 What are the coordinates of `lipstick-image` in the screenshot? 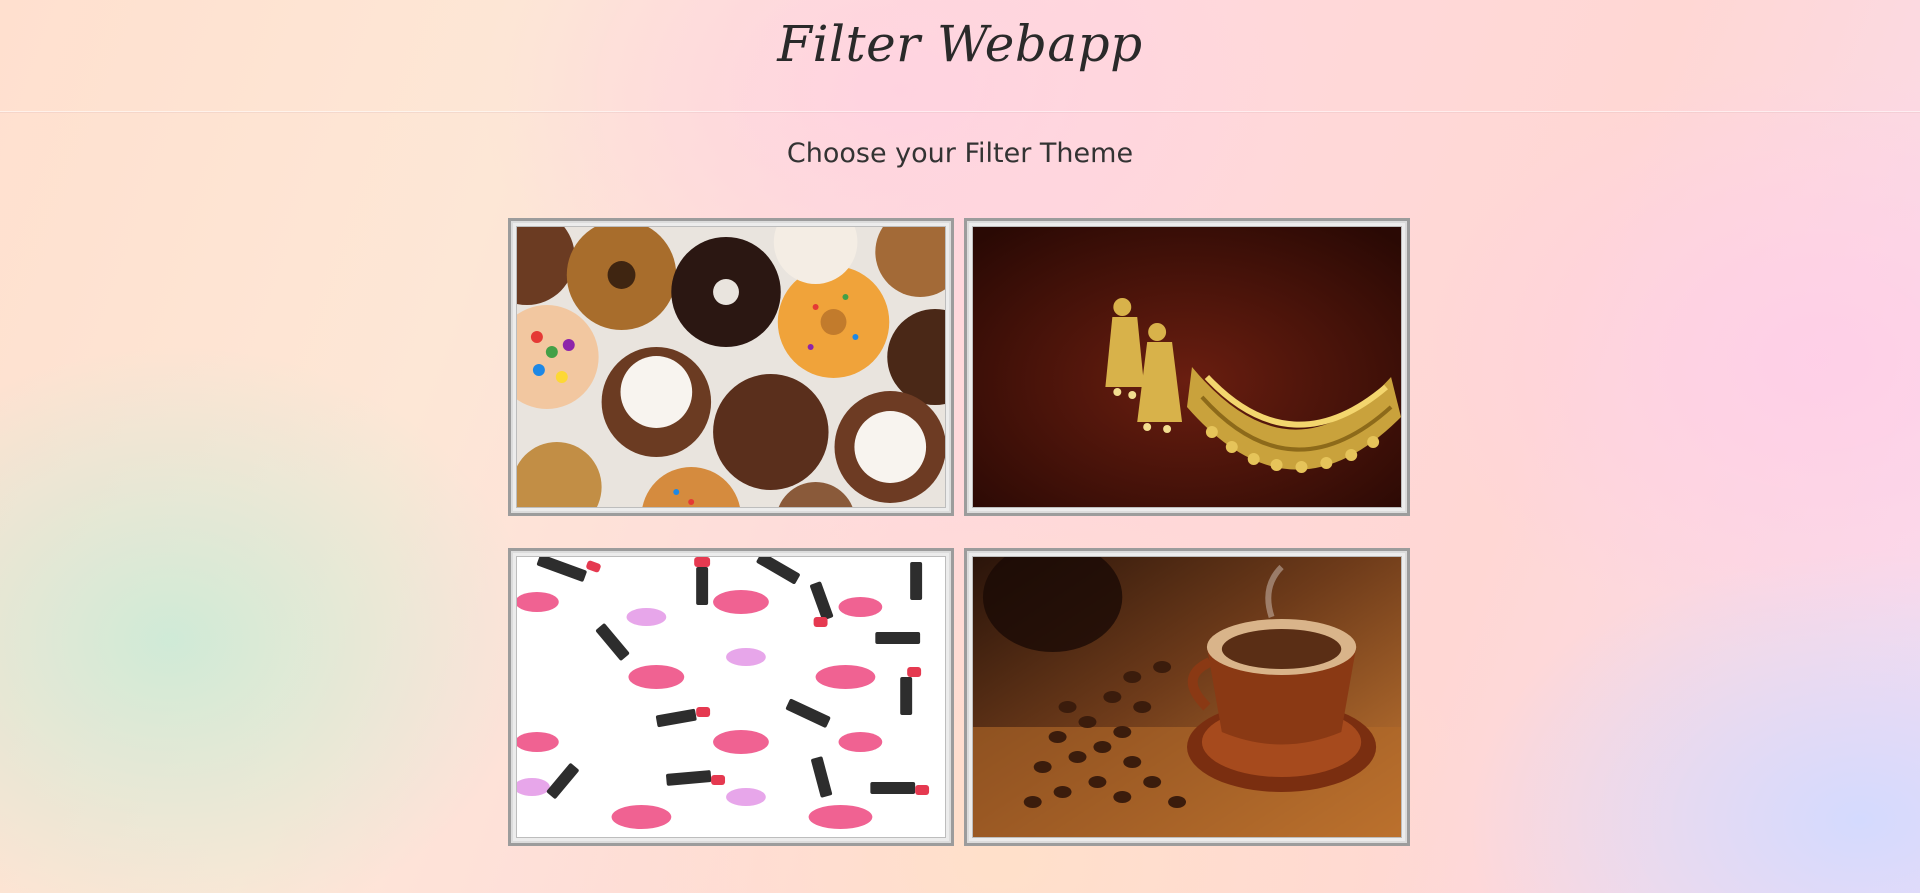 It's located at (731, 697).